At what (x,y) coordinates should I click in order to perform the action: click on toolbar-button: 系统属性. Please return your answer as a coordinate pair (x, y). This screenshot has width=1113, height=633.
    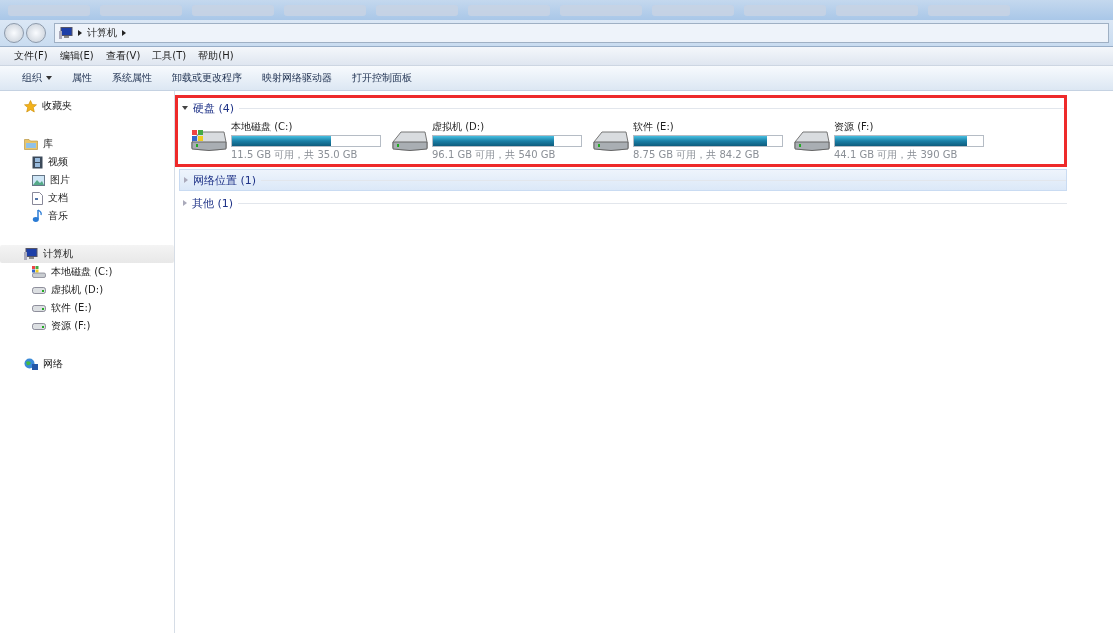
    Looking at the image, I should click on (134, 78).